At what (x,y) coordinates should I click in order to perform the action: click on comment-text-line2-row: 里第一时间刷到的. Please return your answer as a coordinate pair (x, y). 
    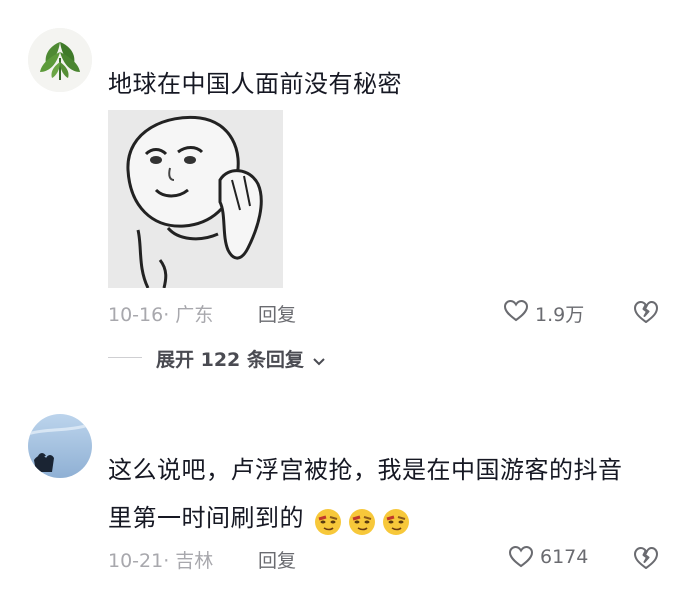
    Looking at the image, I should click on (259, 518).